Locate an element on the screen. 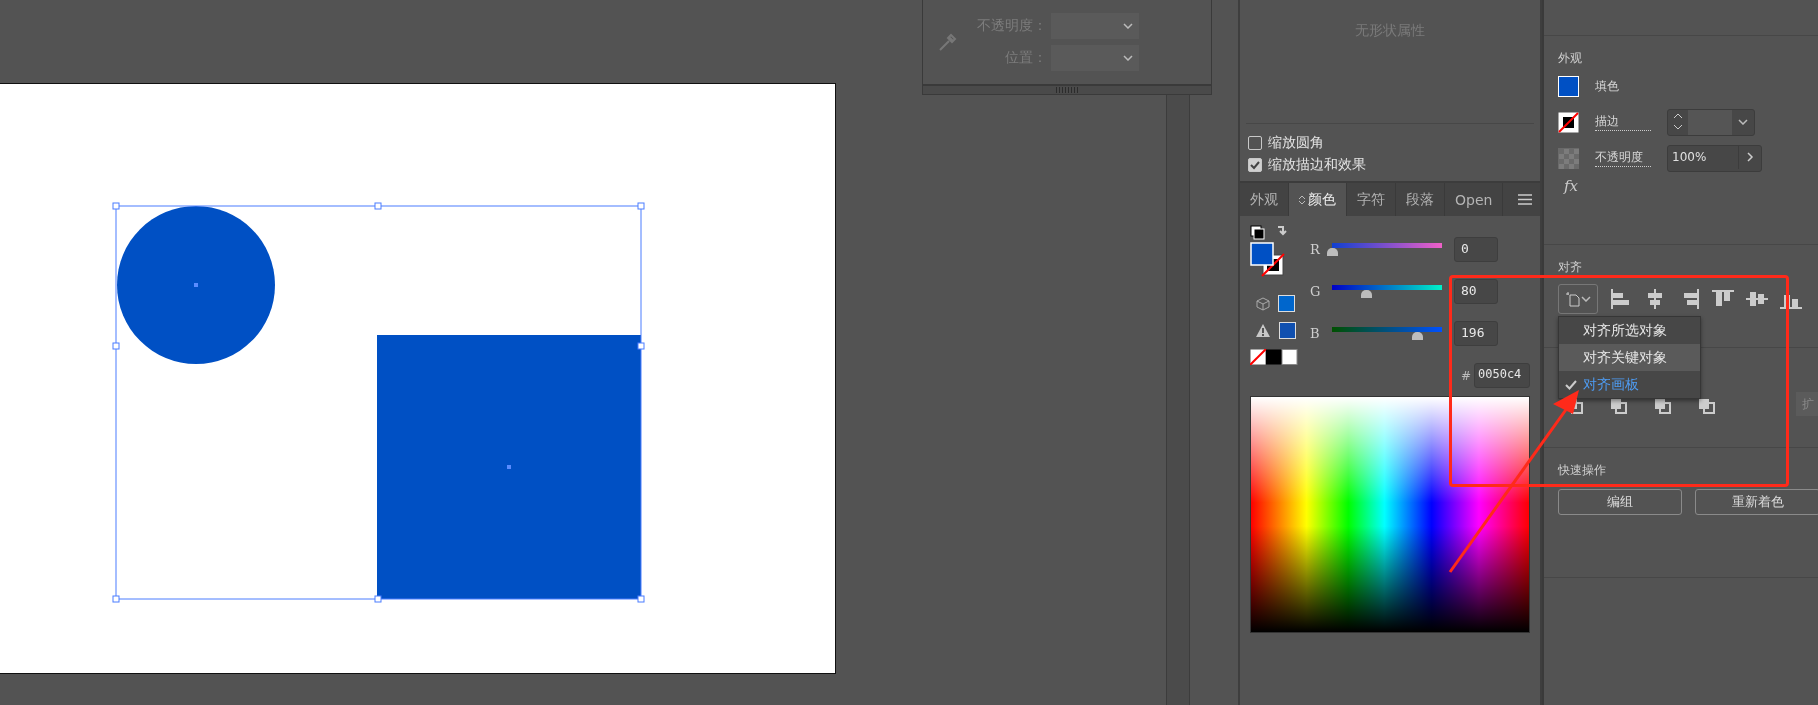 This screenshot has width=1818, height=705. section-title: 外观 is located at coordinates (1570, 58).